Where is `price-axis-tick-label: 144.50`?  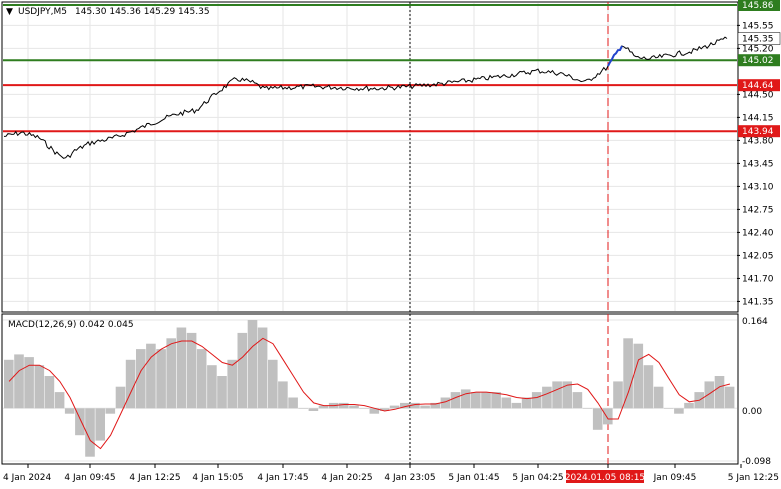
price-axis-tick-label: 144.50 is located at coordinates (758, 95).